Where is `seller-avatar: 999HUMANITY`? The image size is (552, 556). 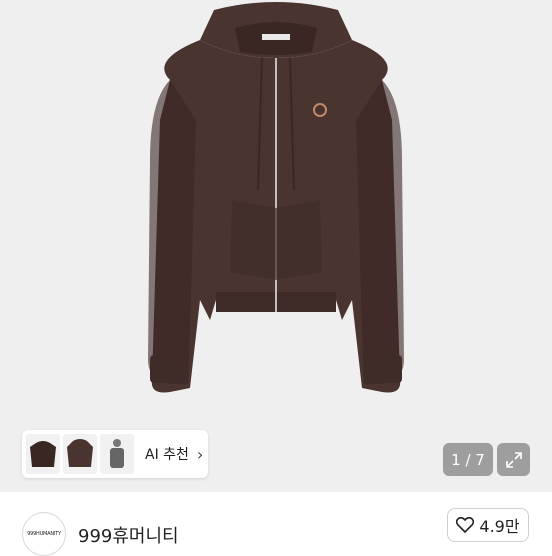
seller-avatar: 999HUMANITY is located at coordinates (44, 534).